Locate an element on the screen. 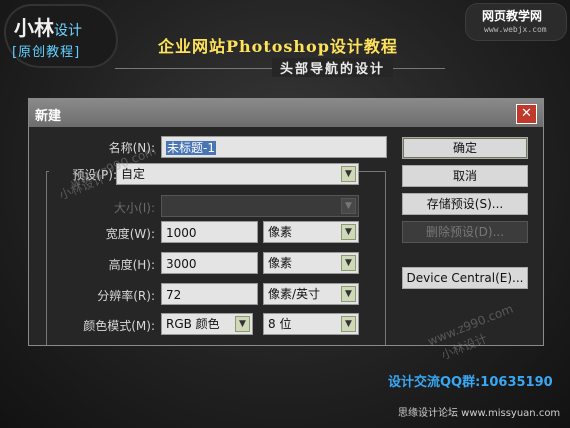 The image size is (570, 428). page-subtitle: 头部导航的设计 is located at coordinates (333, 67).